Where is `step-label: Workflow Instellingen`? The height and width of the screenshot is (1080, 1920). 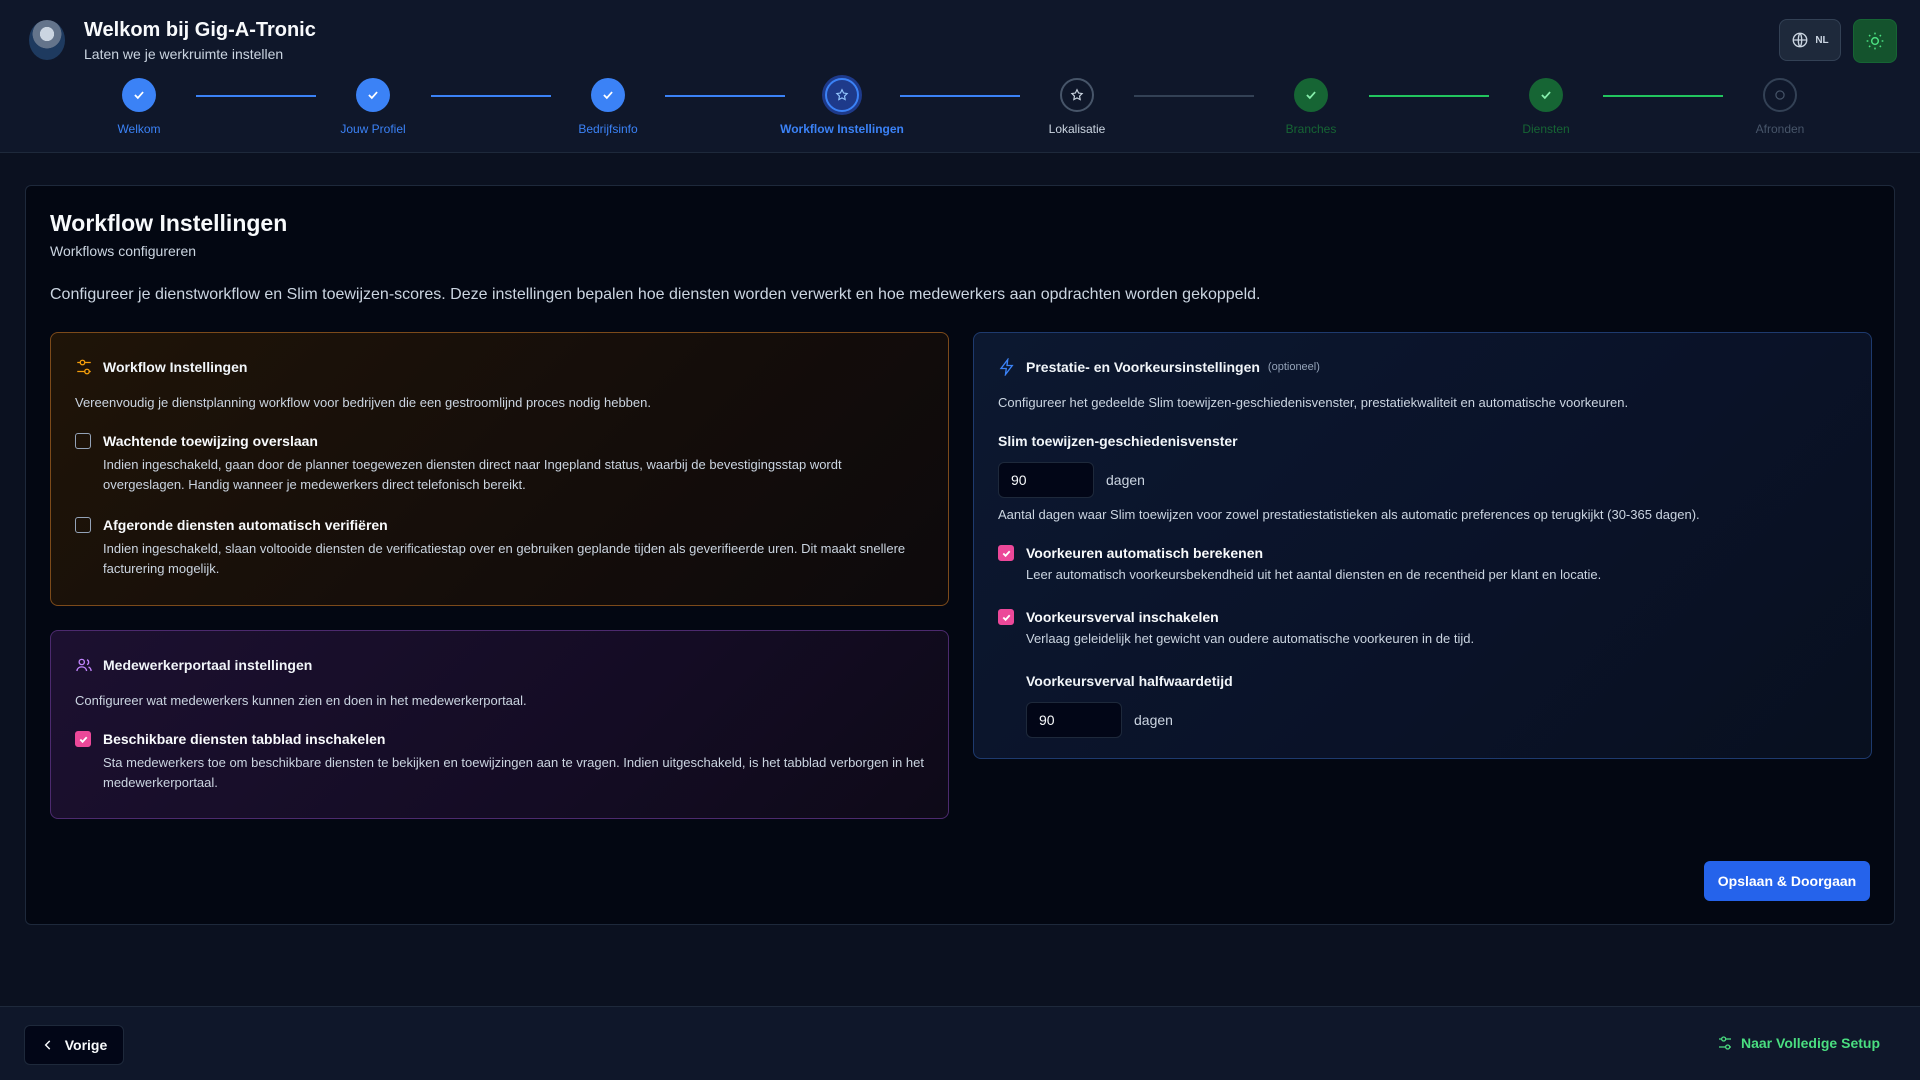
step-label: Workflow Instellingen is located at coordinates (842, 129).